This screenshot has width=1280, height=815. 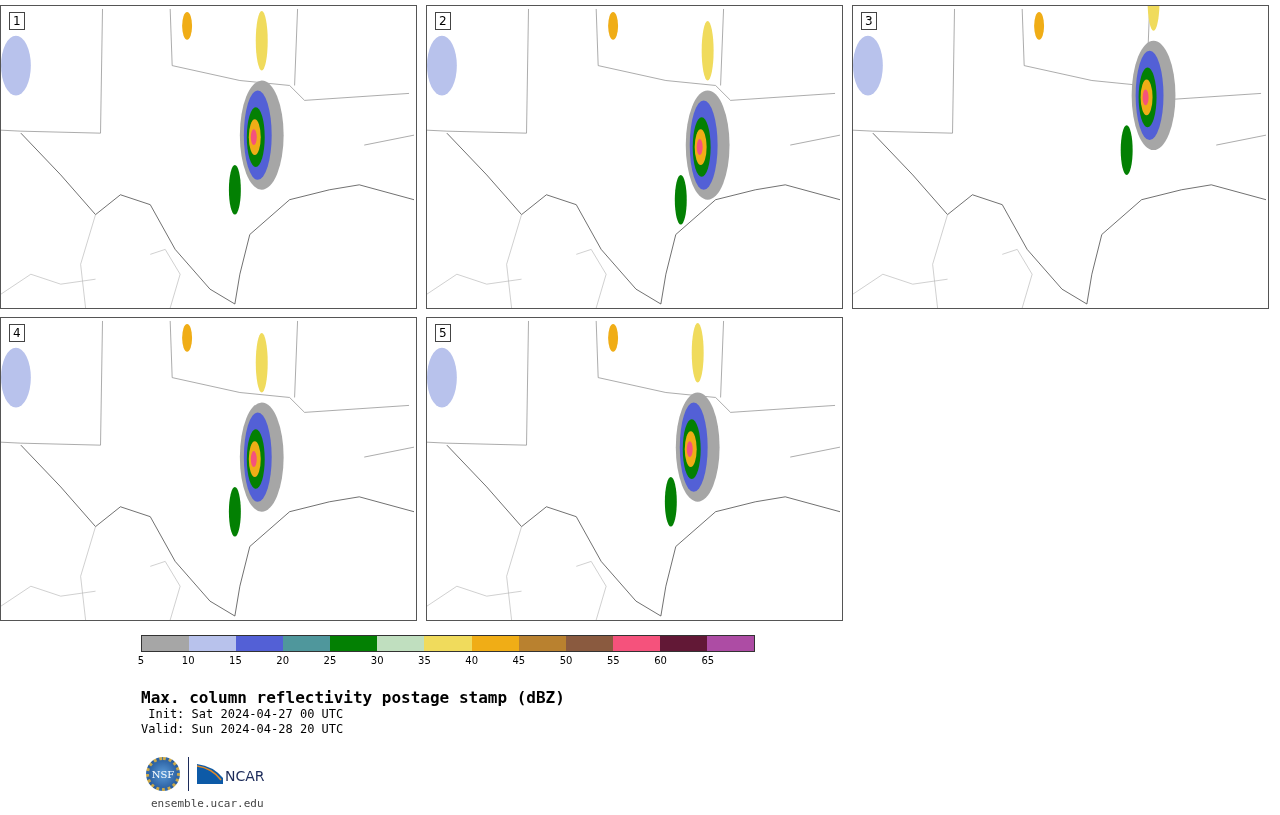 What do you see at coordinates (443, 21) in the screenshot?
I see `panel-label: 2` at bounding box center [443, 21].